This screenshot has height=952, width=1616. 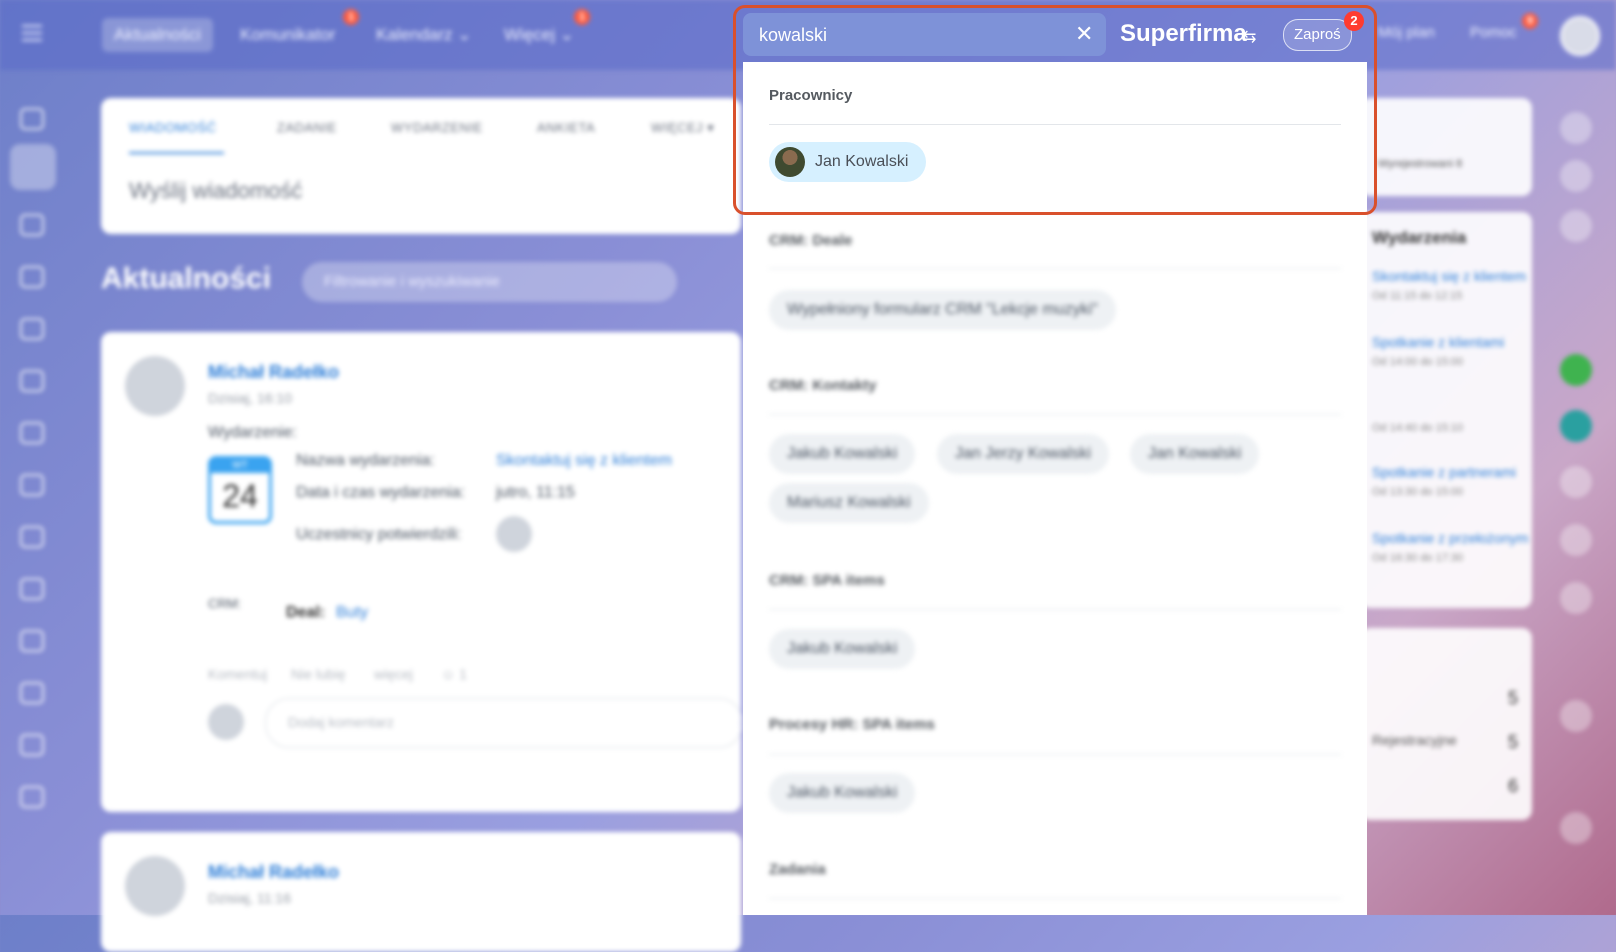 What do you see at coordinates (318, 674) in the screenshot?
I see `dislike-action: Nie lubię` at bounding box center [318, 674].